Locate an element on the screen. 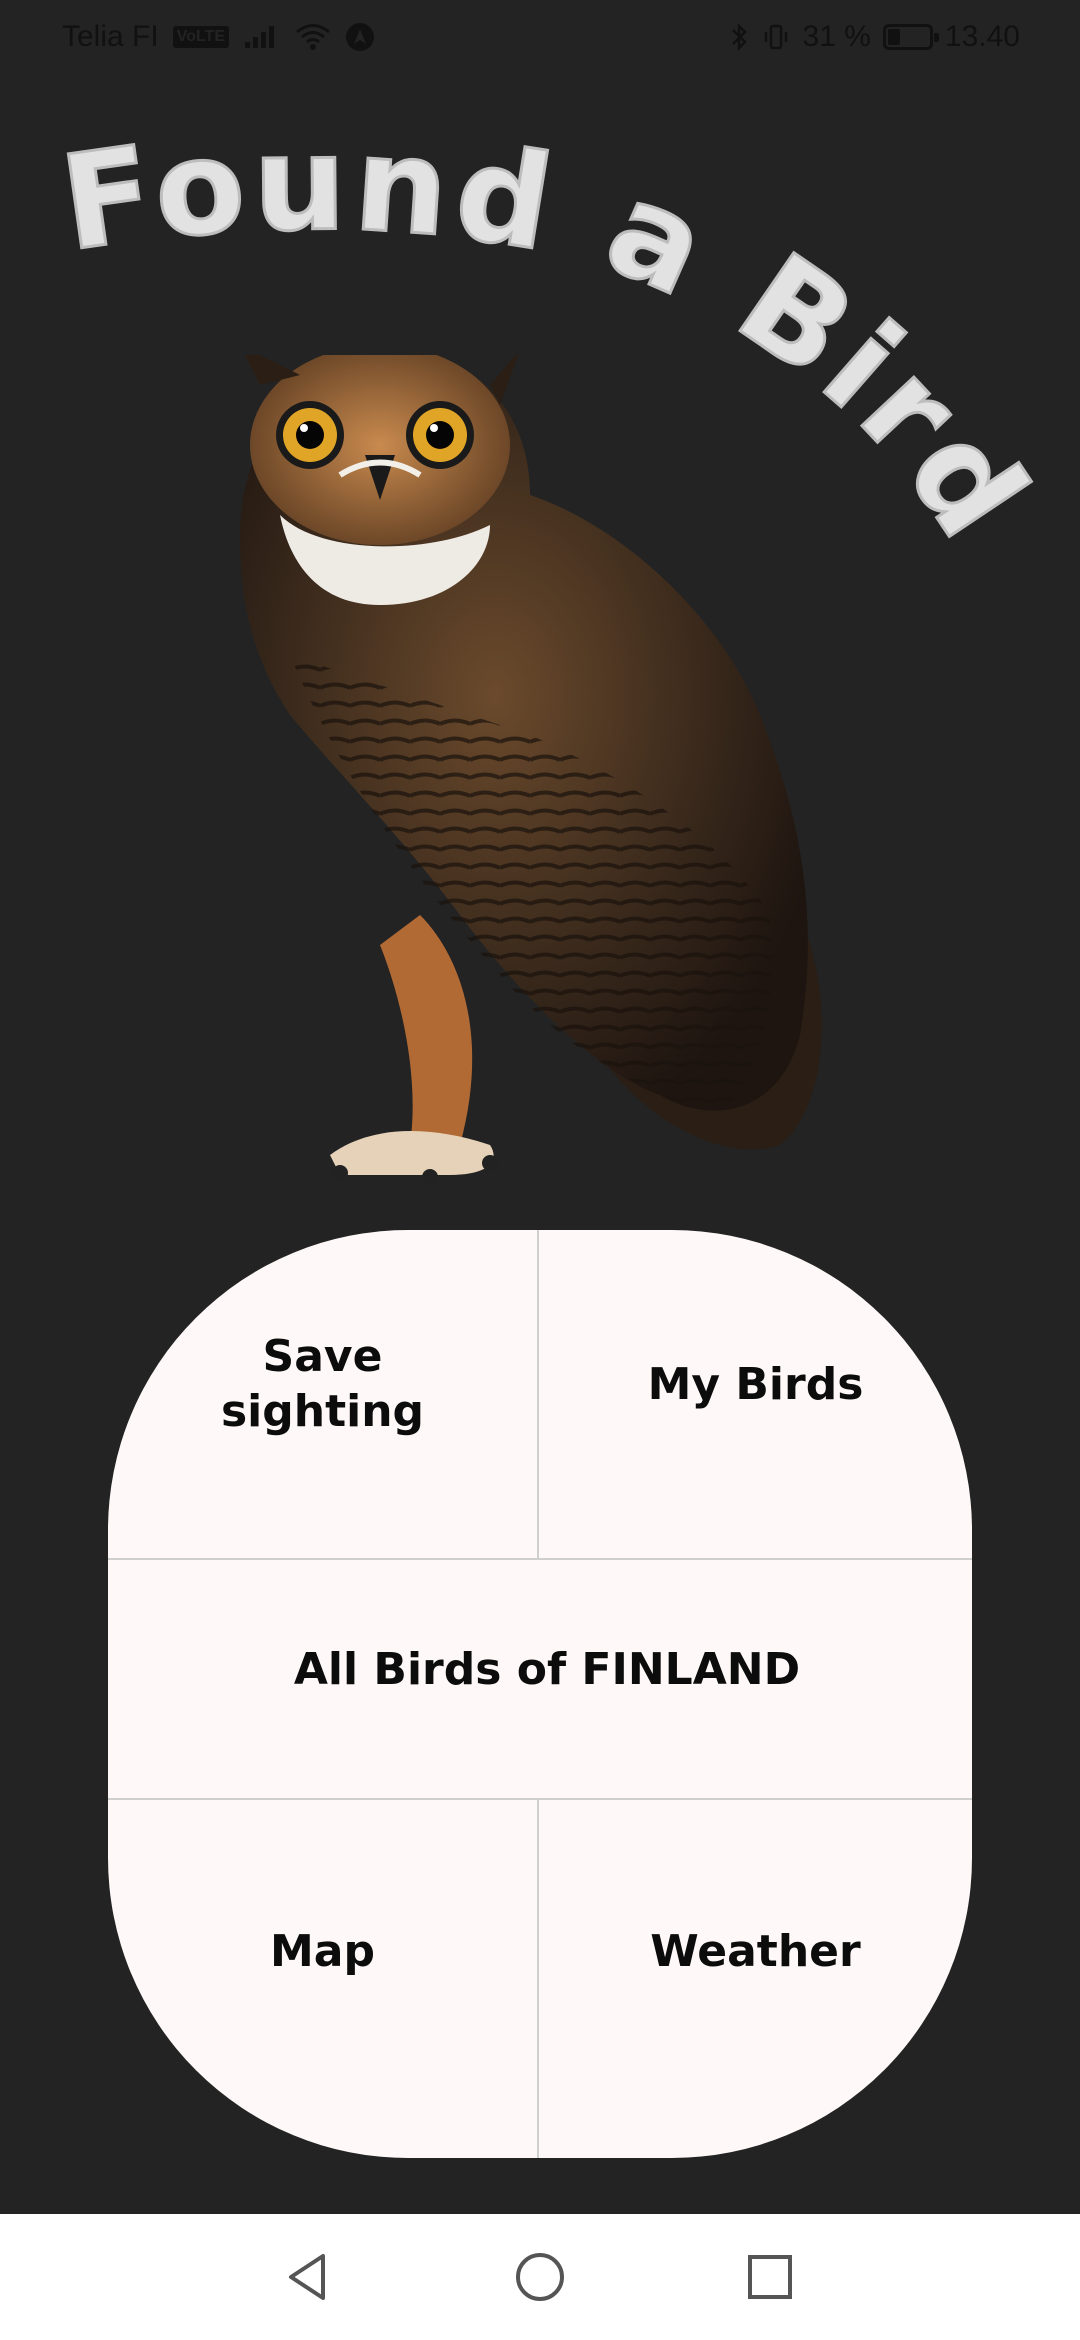  map-button: Map is located at coordinates (323, 1979).